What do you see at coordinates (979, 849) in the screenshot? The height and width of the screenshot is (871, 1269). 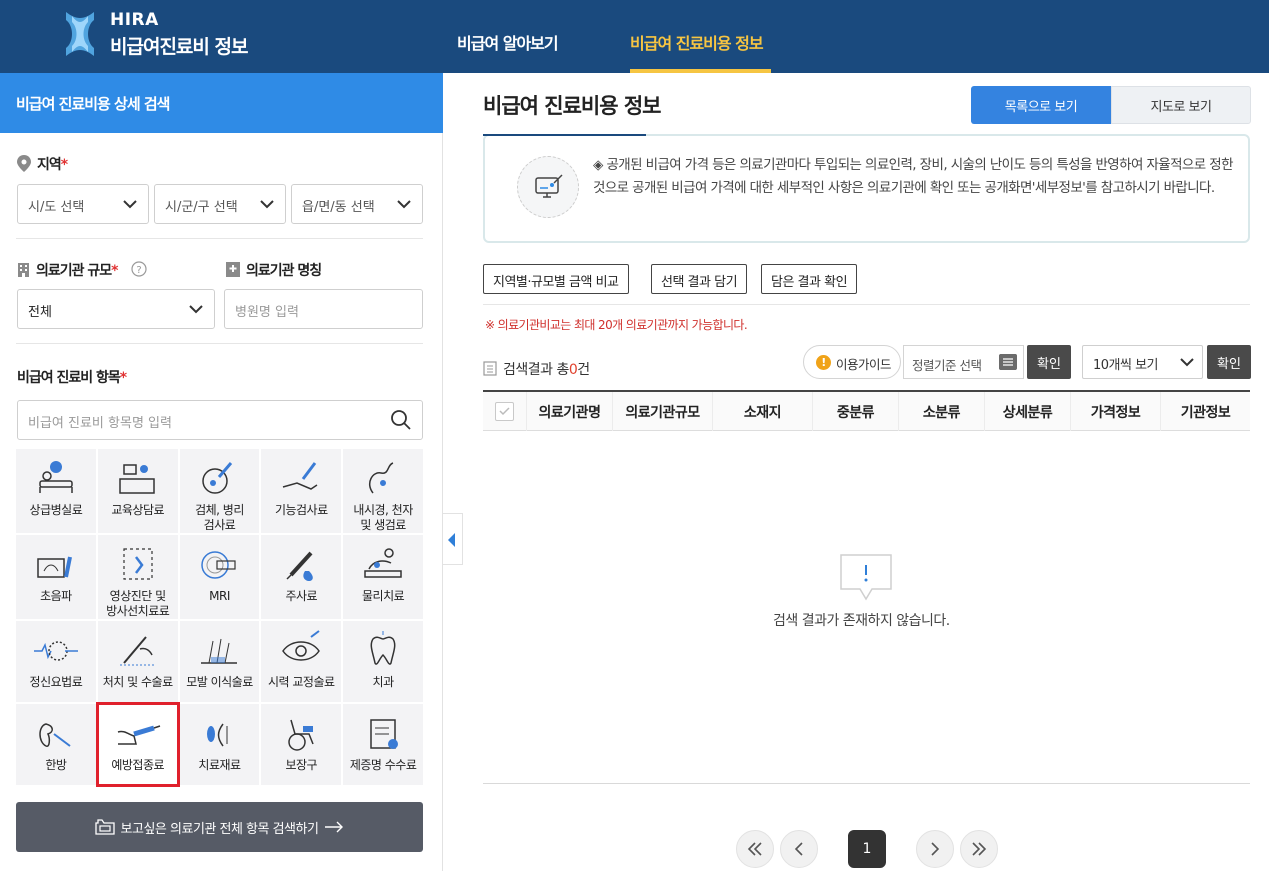 I see `last-page-button` at bounding box center [979, 849].